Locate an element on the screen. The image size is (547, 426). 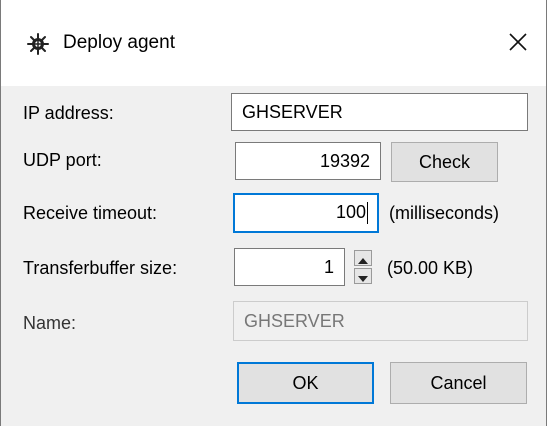
name-label: Name: is located at coordinates (50, 323).